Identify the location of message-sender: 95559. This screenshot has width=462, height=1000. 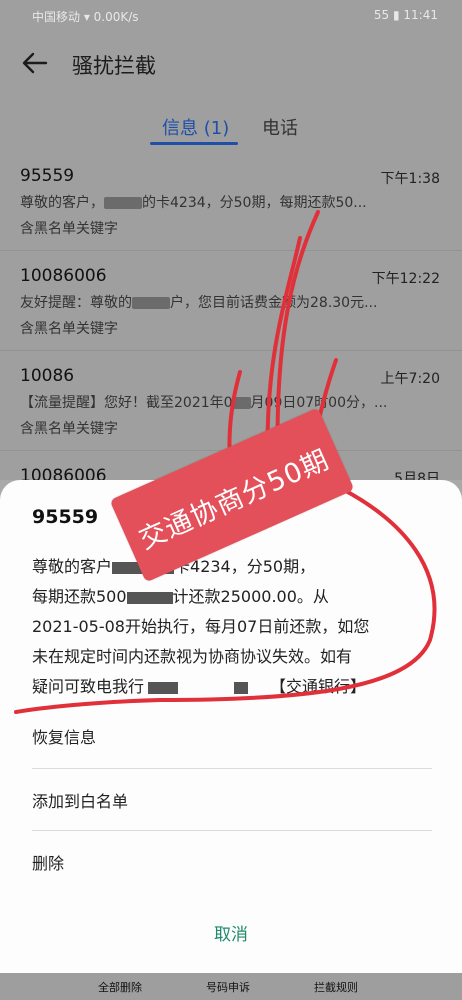
(47, 176).